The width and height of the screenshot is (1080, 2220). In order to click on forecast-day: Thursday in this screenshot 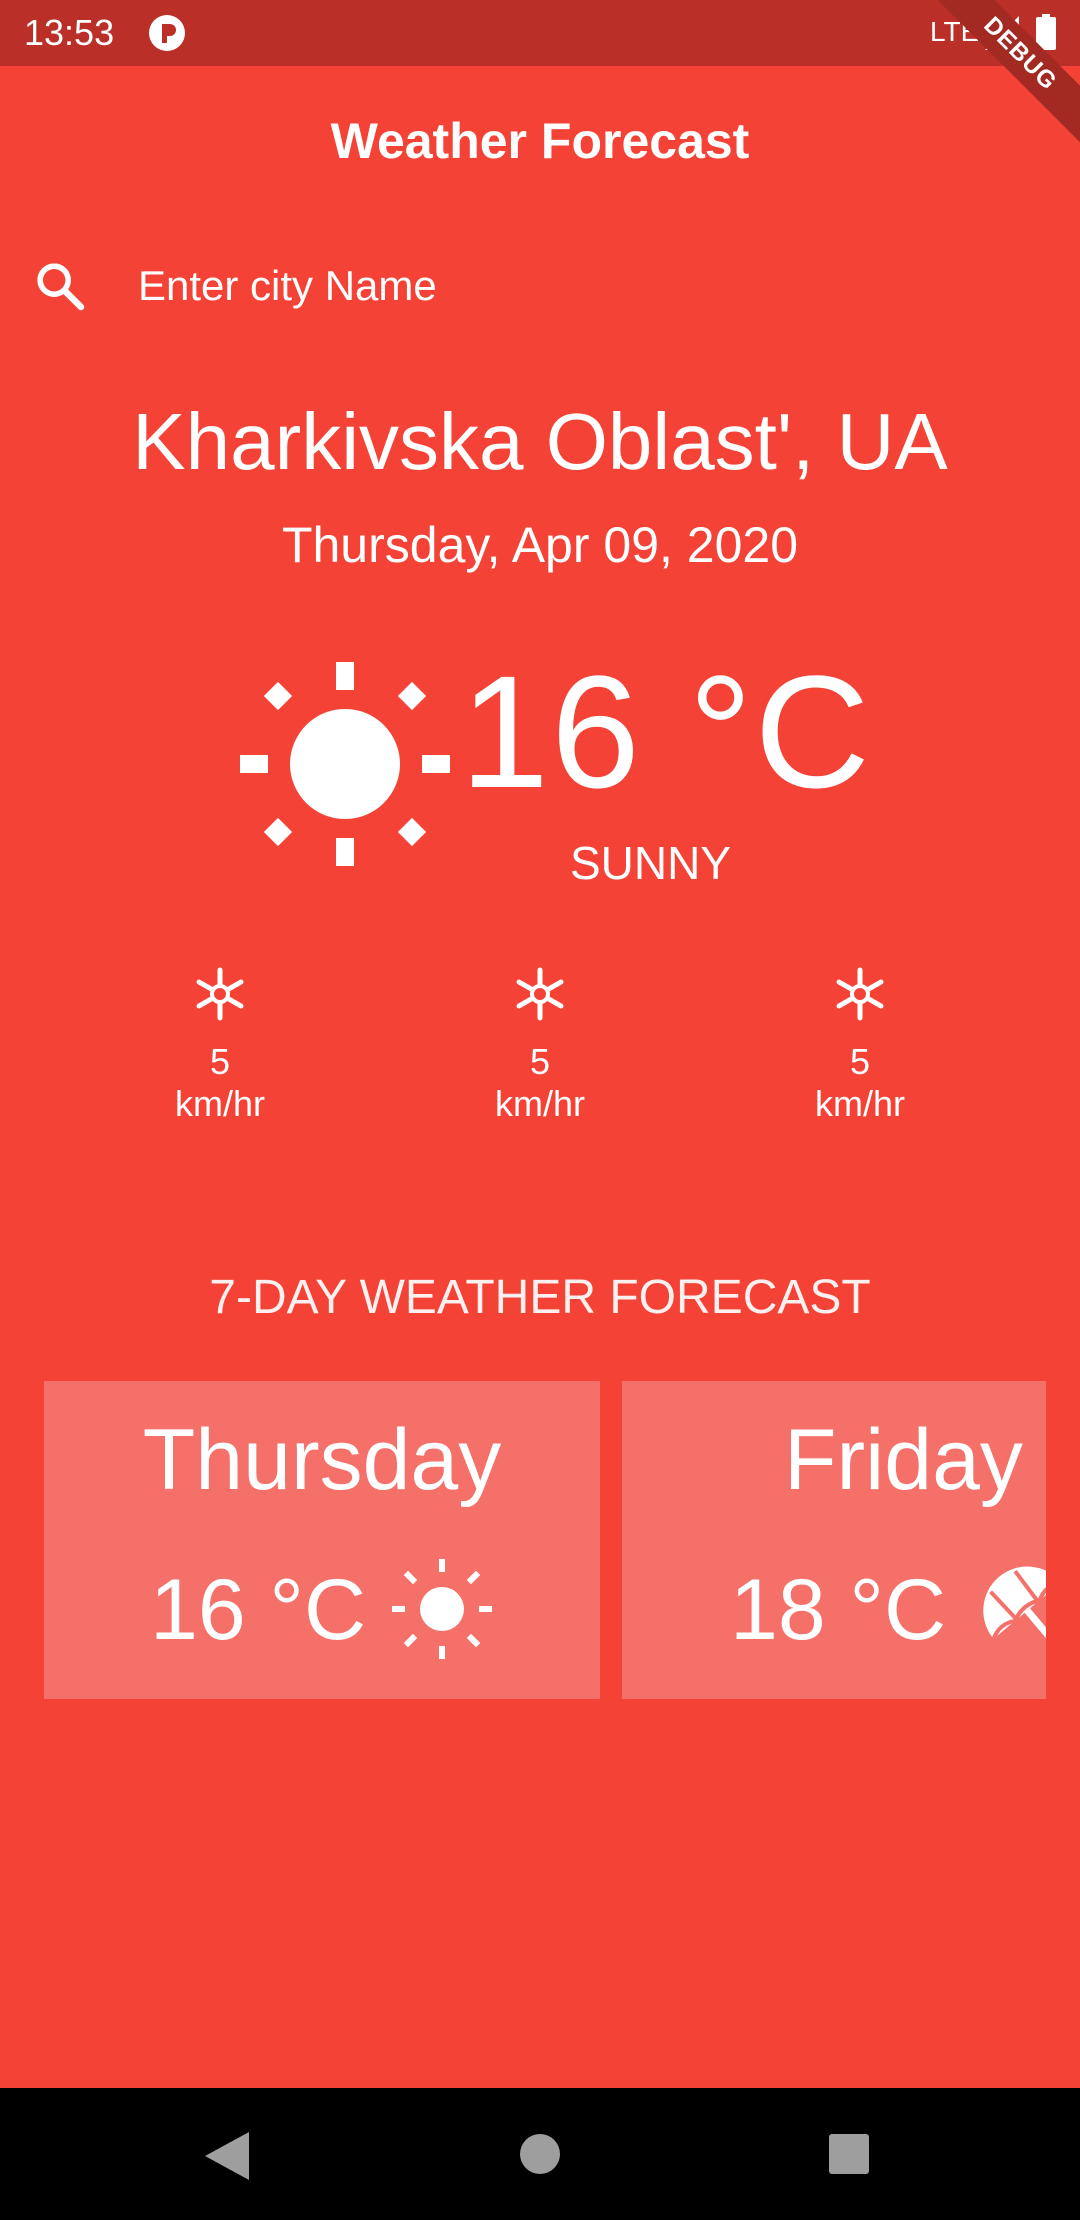, I will do `click(322, 1460)`.